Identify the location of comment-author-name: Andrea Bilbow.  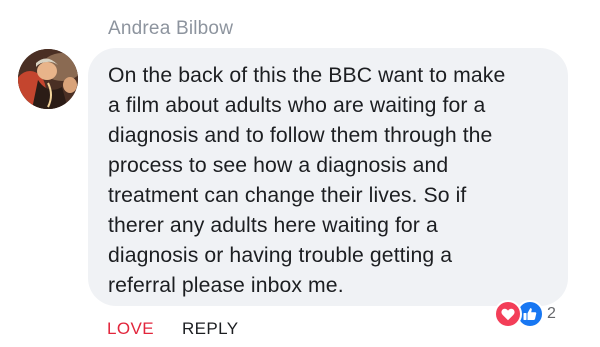
(170, 29).